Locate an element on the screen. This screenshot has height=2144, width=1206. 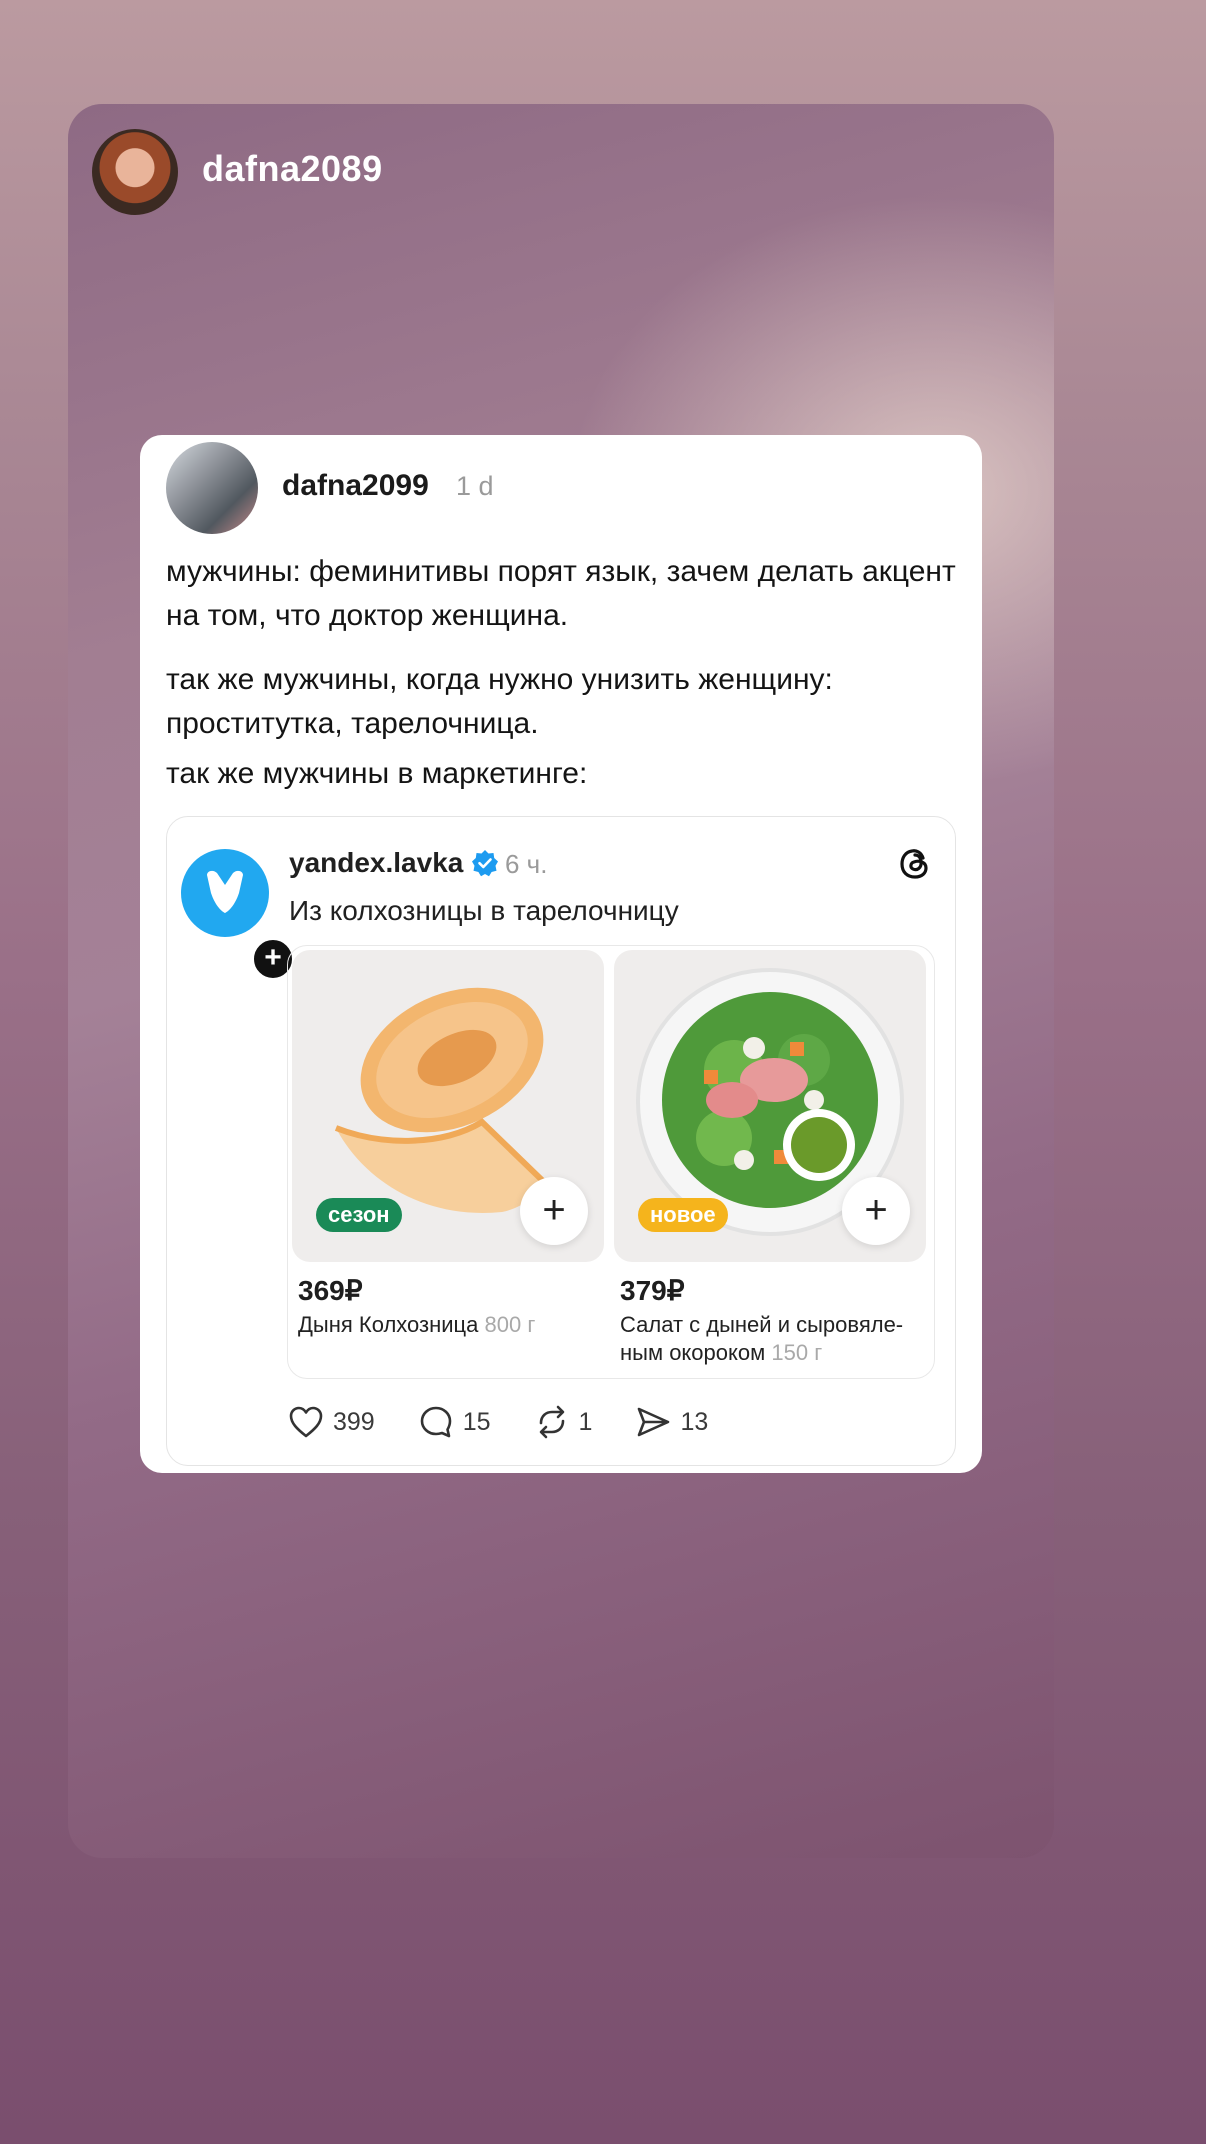
like-button: 399 is located at coordinates (331, 1422).